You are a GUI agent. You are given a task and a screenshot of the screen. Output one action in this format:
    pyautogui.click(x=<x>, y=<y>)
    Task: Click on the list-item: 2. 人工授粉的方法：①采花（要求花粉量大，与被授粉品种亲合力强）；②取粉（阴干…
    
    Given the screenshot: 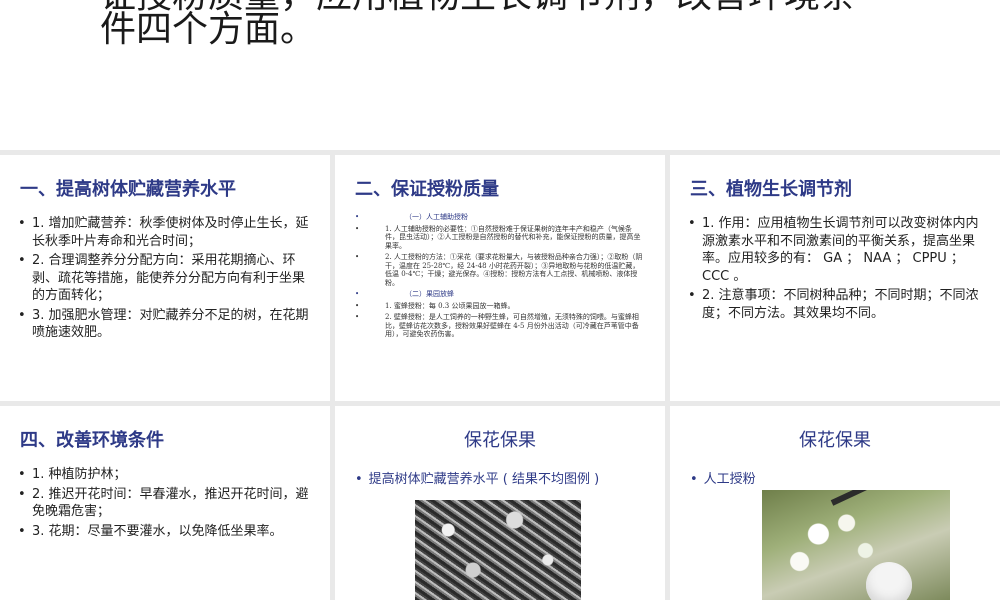 What is the action you would take?
    pyautogui.click(x=500, y=270)
    